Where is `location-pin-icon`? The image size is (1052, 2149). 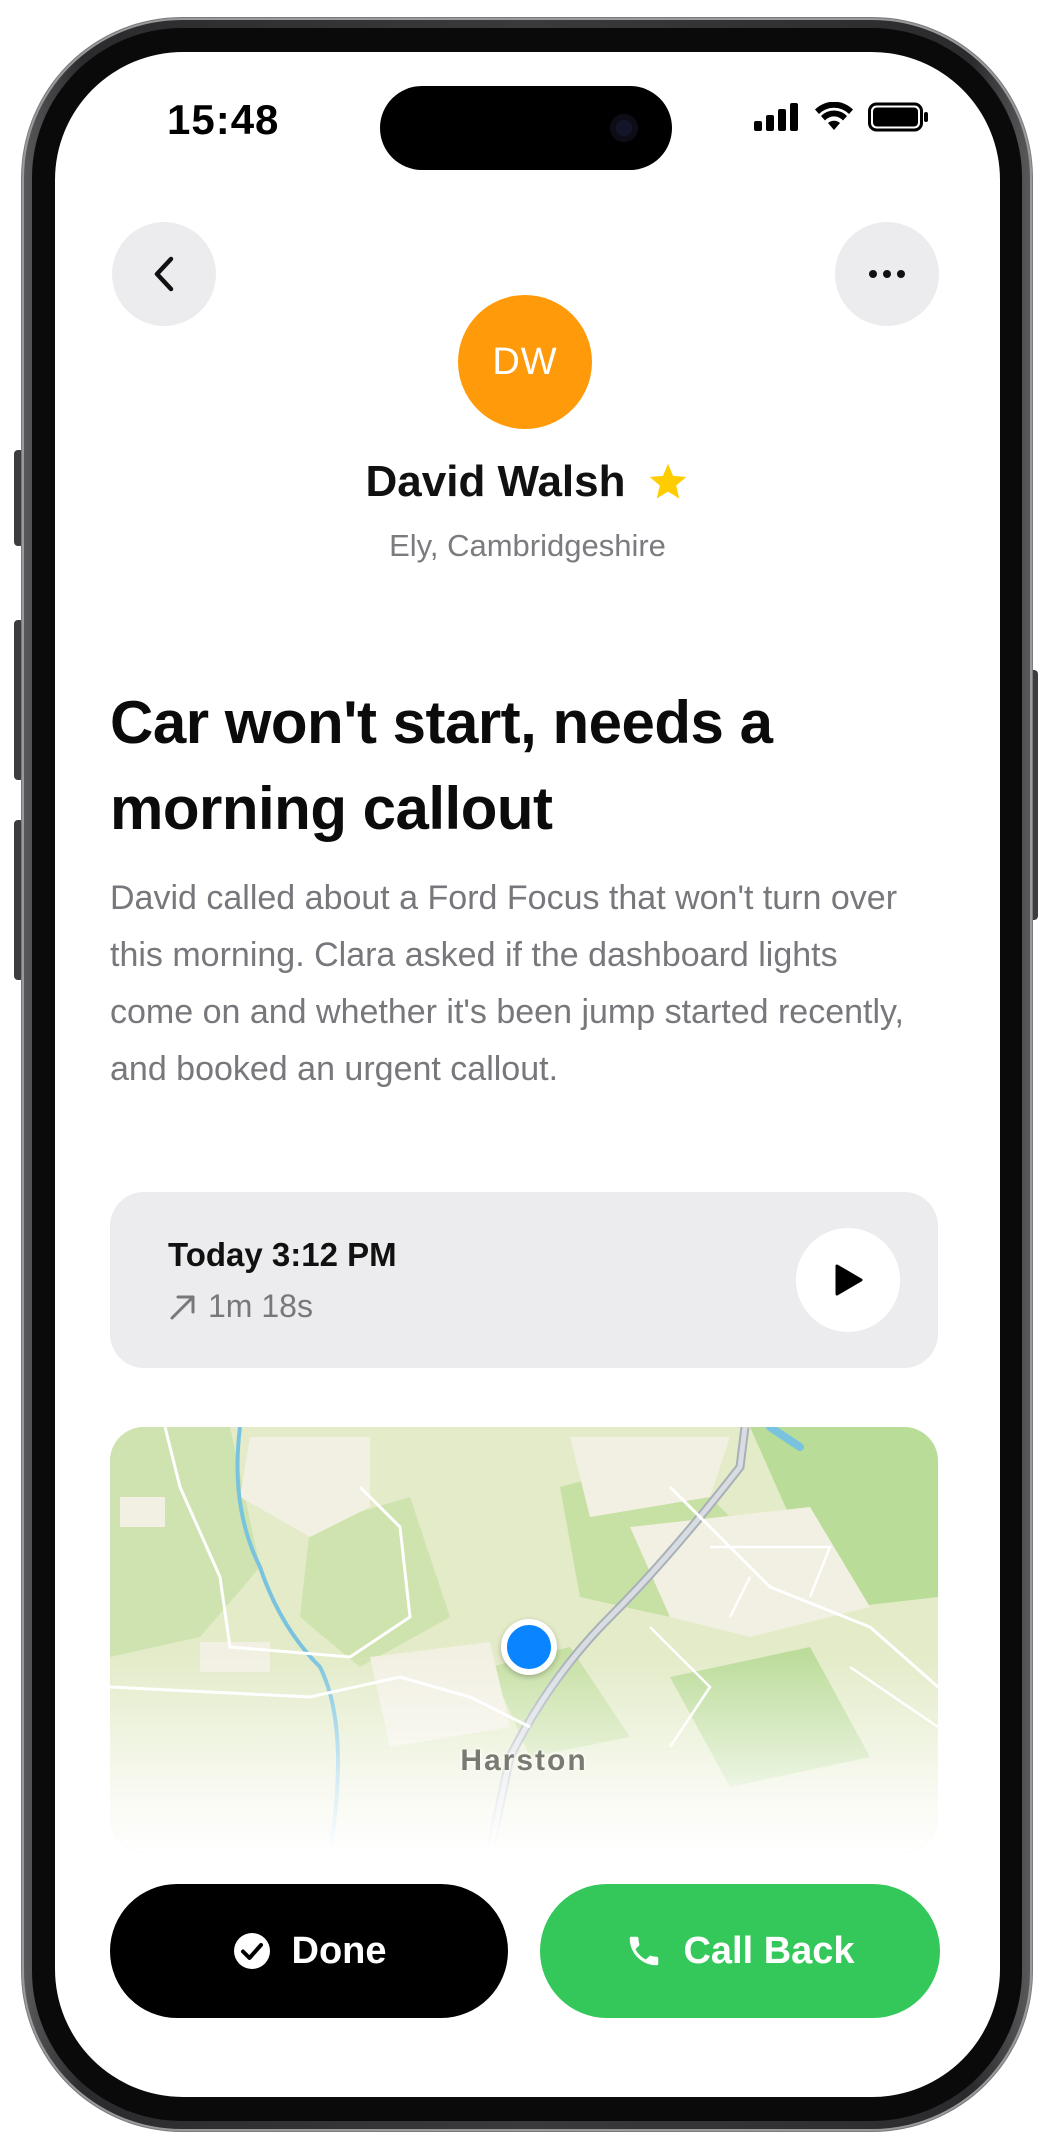 location-pin-icon is located at coordinates (529, 1647).